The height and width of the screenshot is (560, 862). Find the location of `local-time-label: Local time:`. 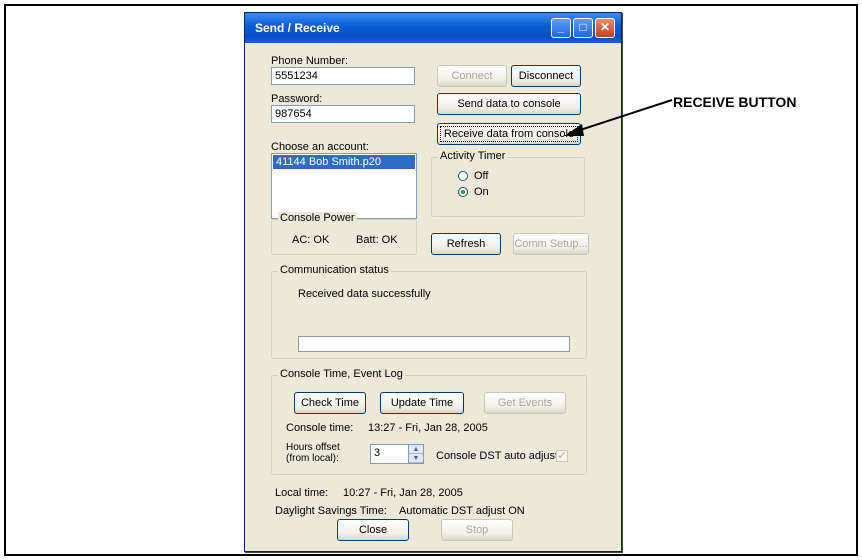

local-time-label: Local time: is located at coordinates (302, 493).